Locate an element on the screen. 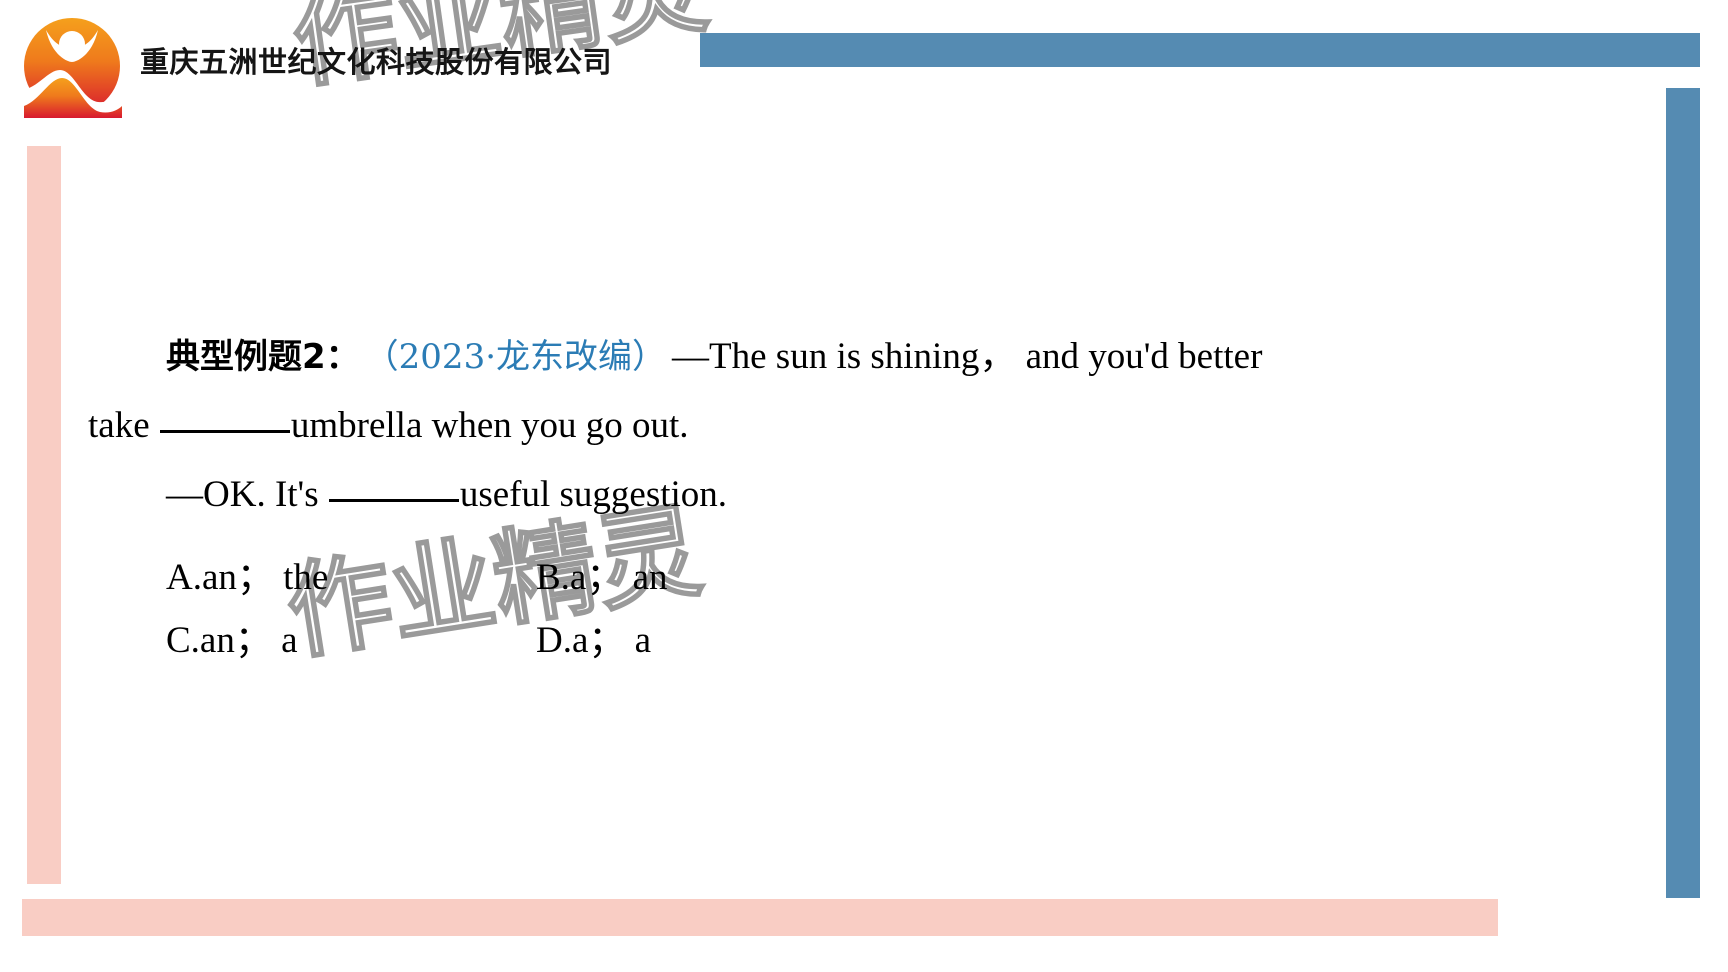 This screenshot has width=1728, height=972. option-a: A.an； the is located at coordinates (312, 577).